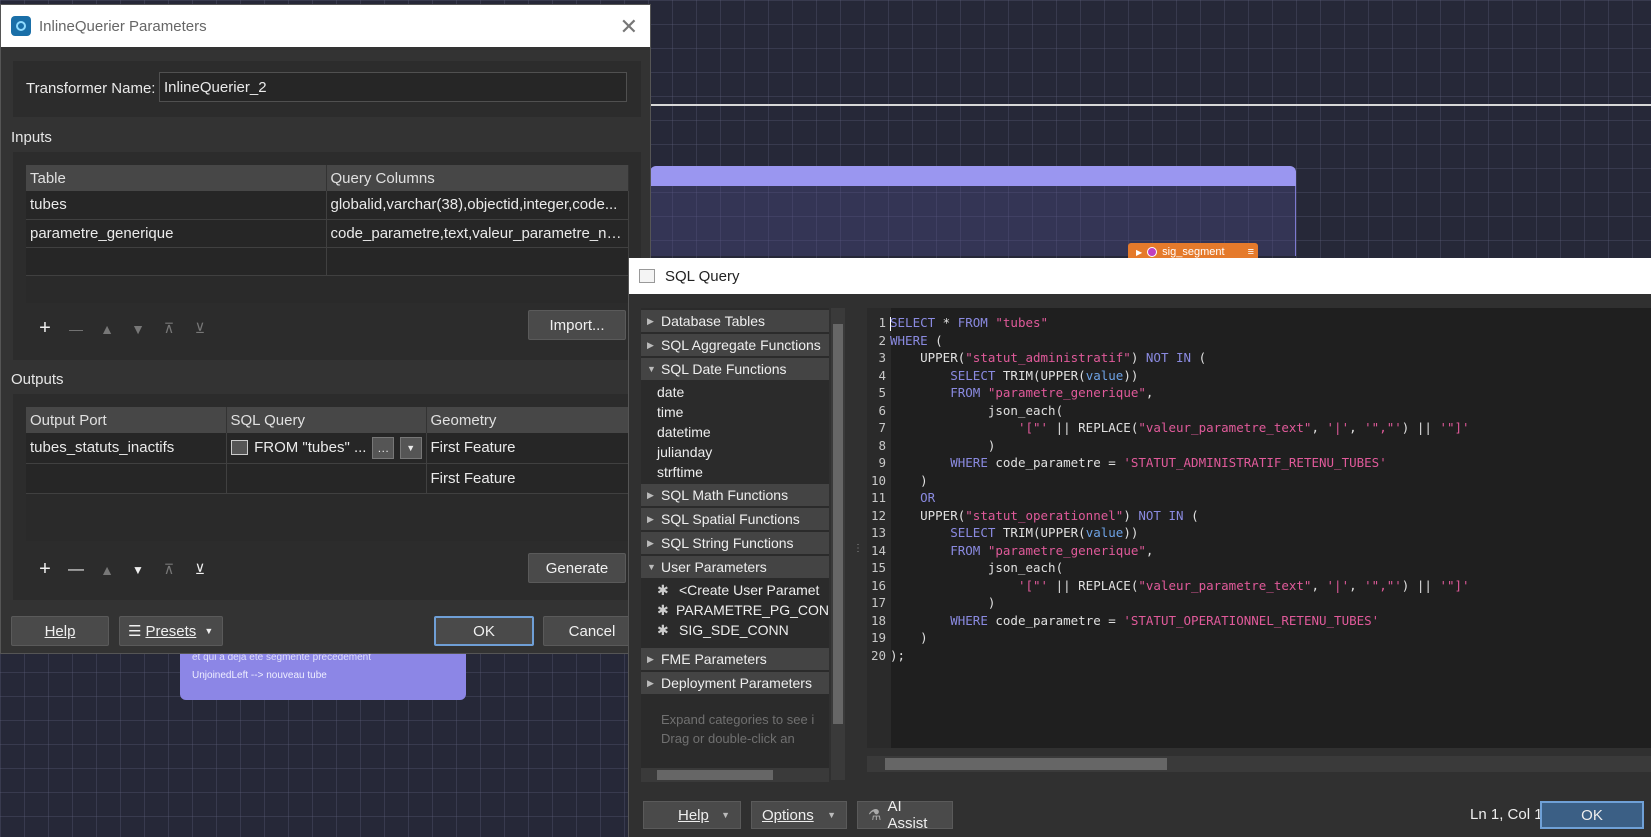  Describe the element at coordinates (735, 432) in the screenshot. I see `tree-item-datetime: datetime` at that location.